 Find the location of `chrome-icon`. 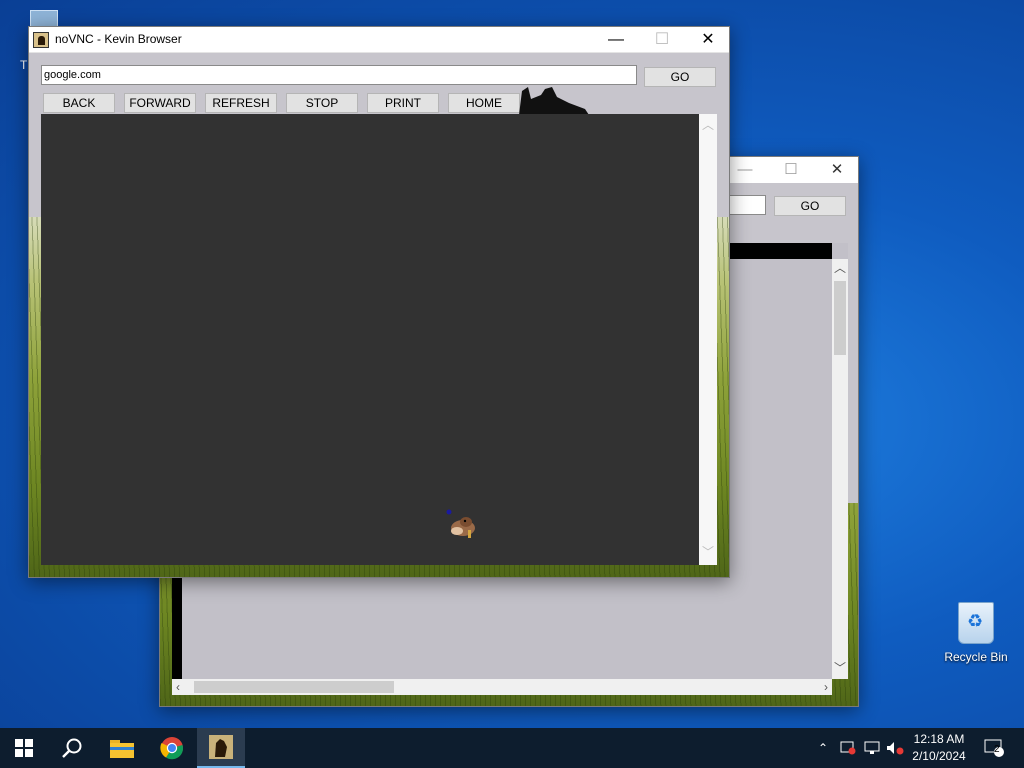

chrome-icon is located at coordinates (172, 748).